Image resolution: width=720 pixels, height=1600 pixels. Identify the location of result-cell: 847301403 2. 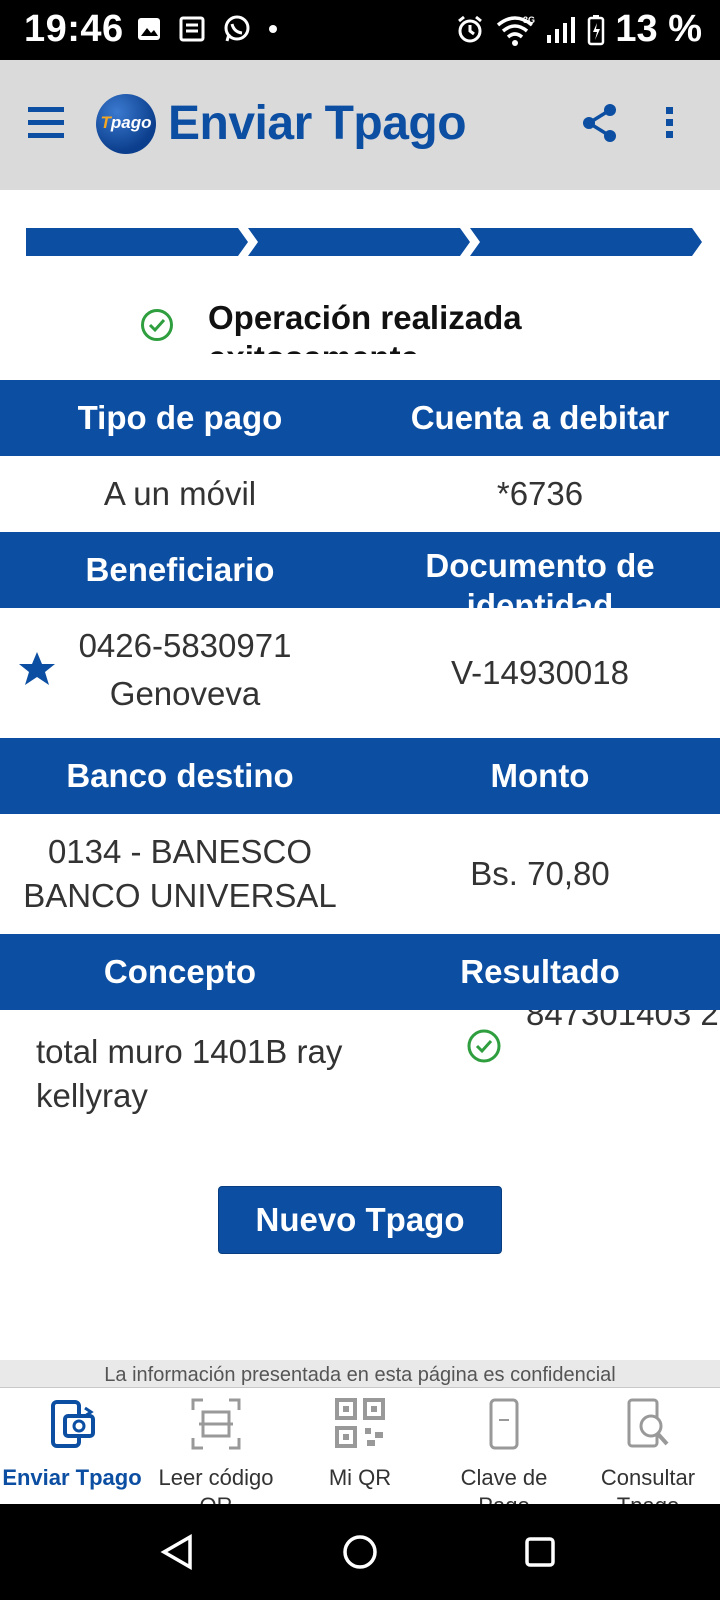
(540, 1075).